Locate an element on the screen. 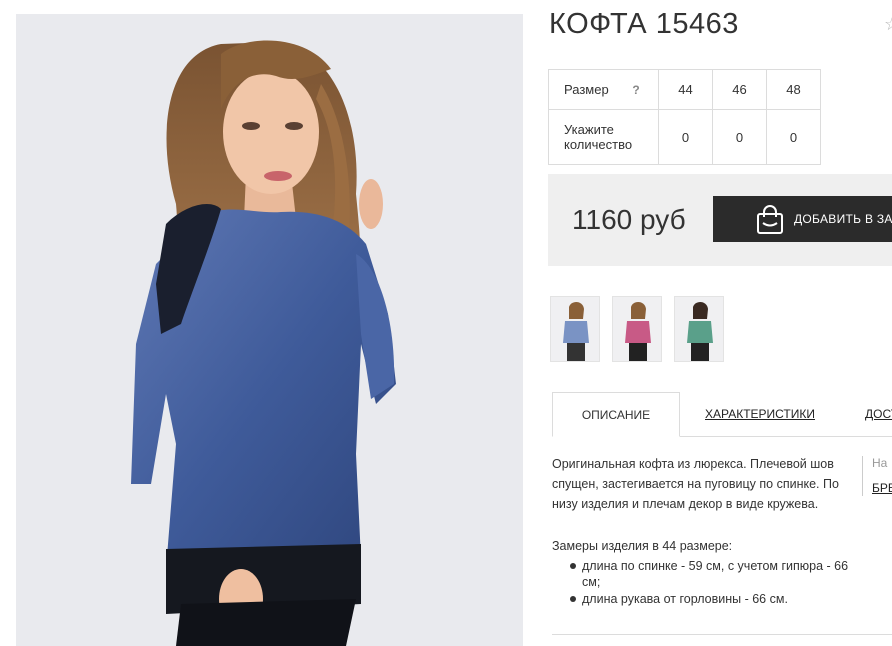 The image size is (892, 646). product-title: КОФТА 15463 is located at coordinates (644, 24).